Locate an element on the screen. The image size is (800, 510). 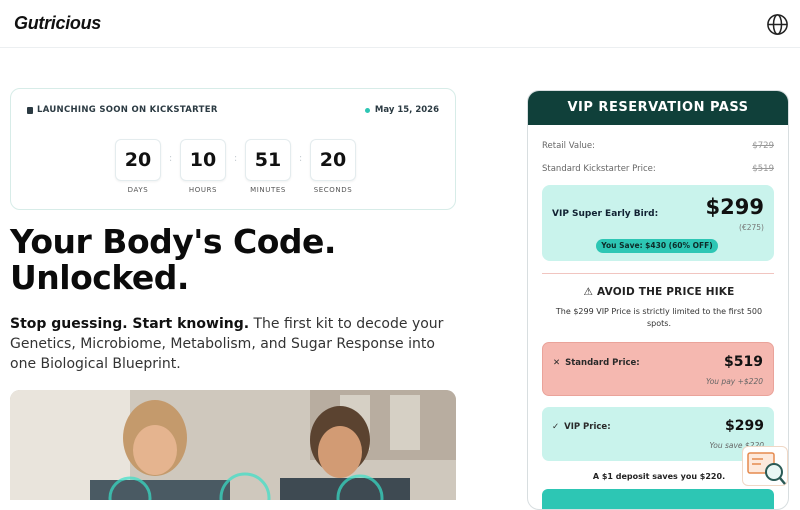
countdown-seconds-value: 20 is located at coordinates (333, 160).